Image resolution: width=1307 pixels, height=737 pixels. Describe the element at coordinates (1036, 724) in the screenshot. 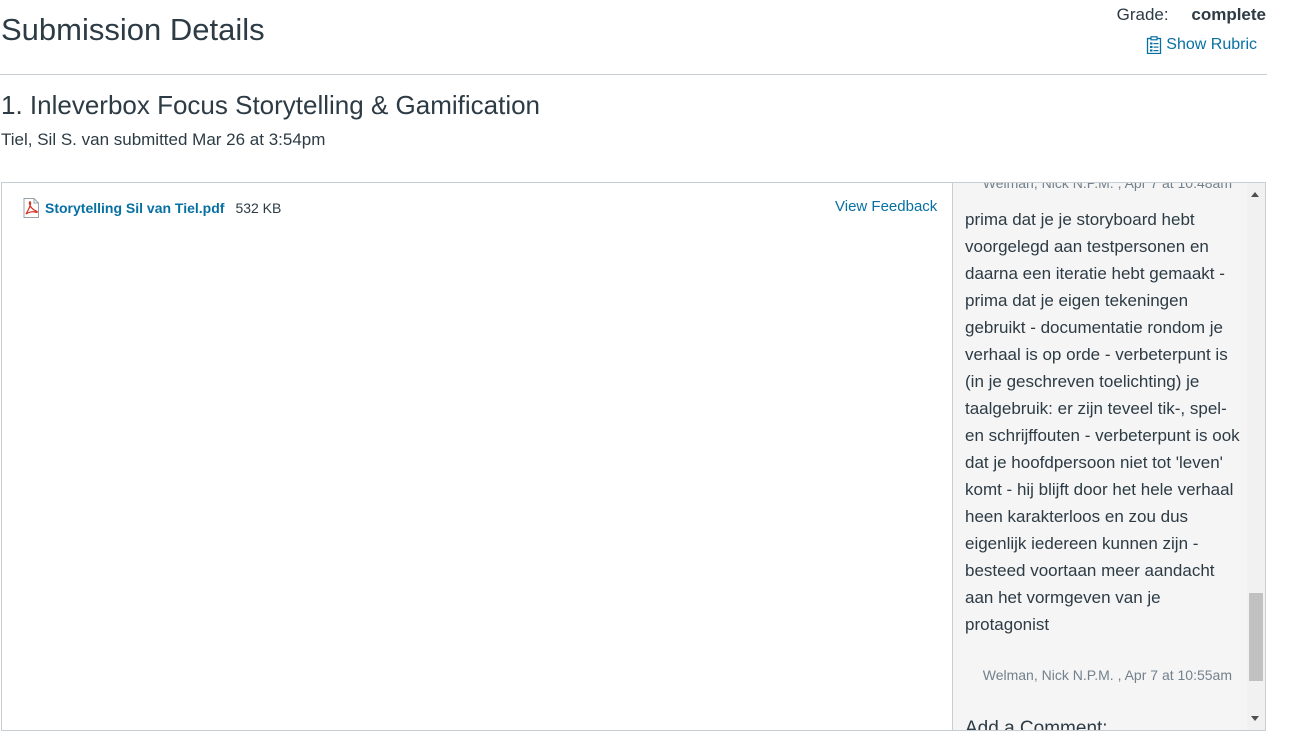

I see `add-comment-heading: Add a Comment:` at that location.